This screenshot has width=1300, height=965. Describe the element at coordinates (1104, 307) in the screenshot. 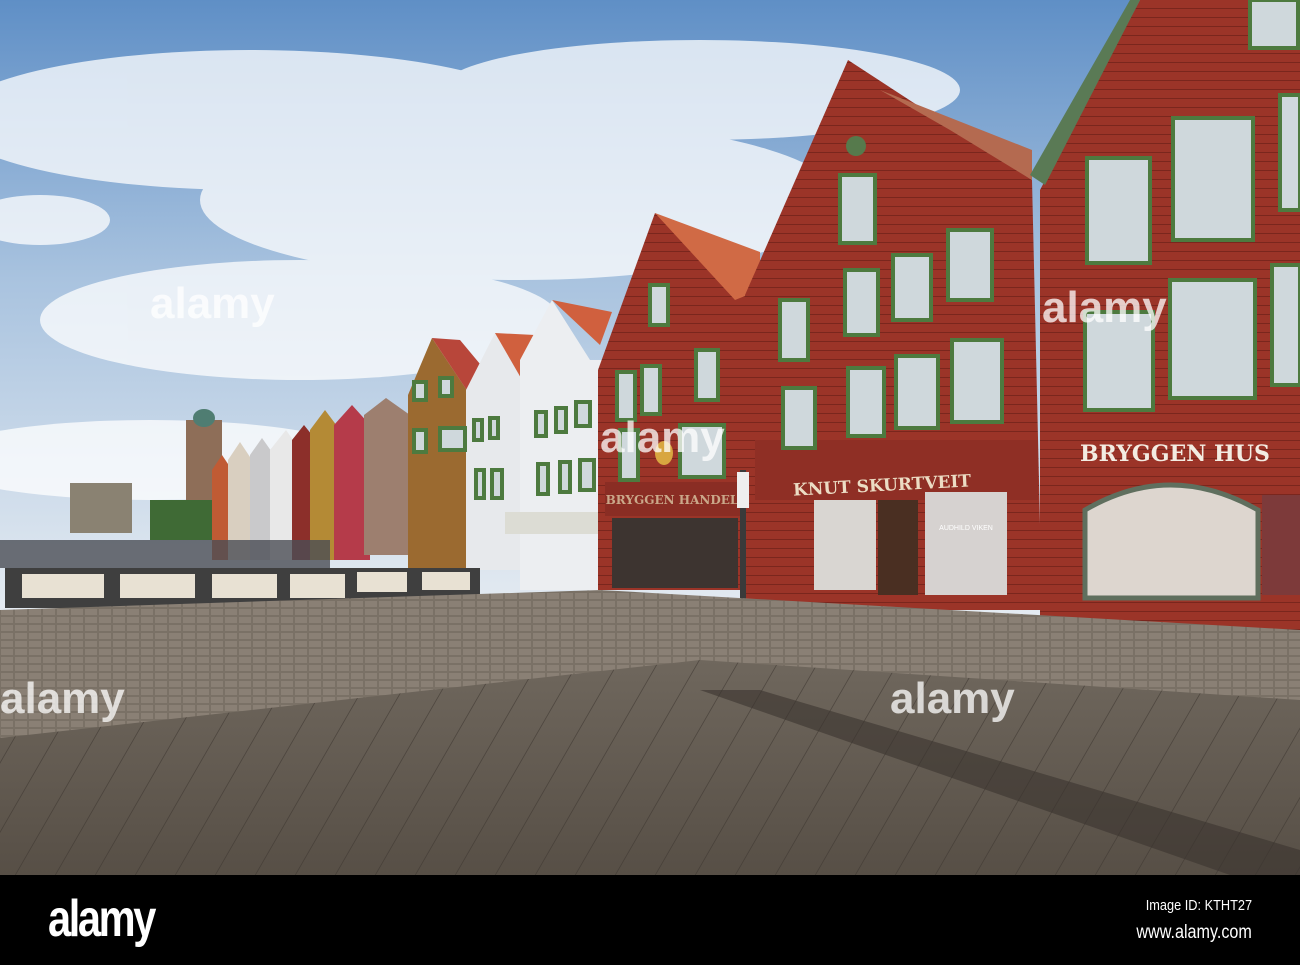

I see `watermark-top: alamy` at that location.